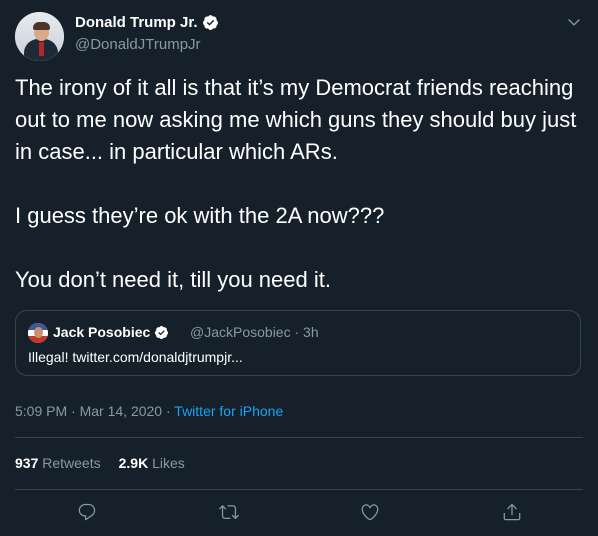 The width and height of the screenshot is (598, 536). Describe the element at coordinates (311, 332) in the screenshot. I see `quoted-time: 3h` at that location.